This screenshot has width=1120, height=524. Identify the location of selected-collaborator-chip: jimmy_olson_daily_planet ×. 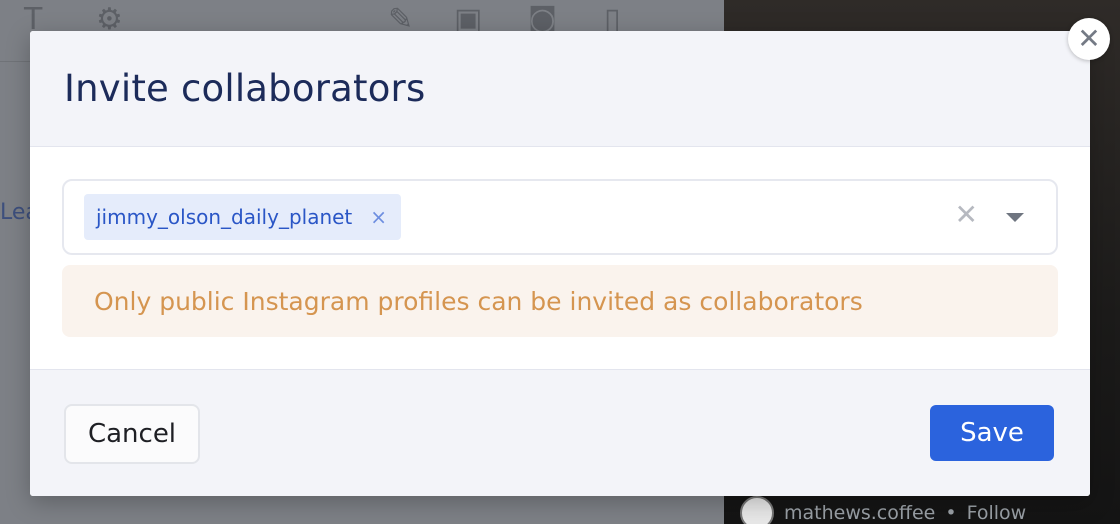
(243, 217).